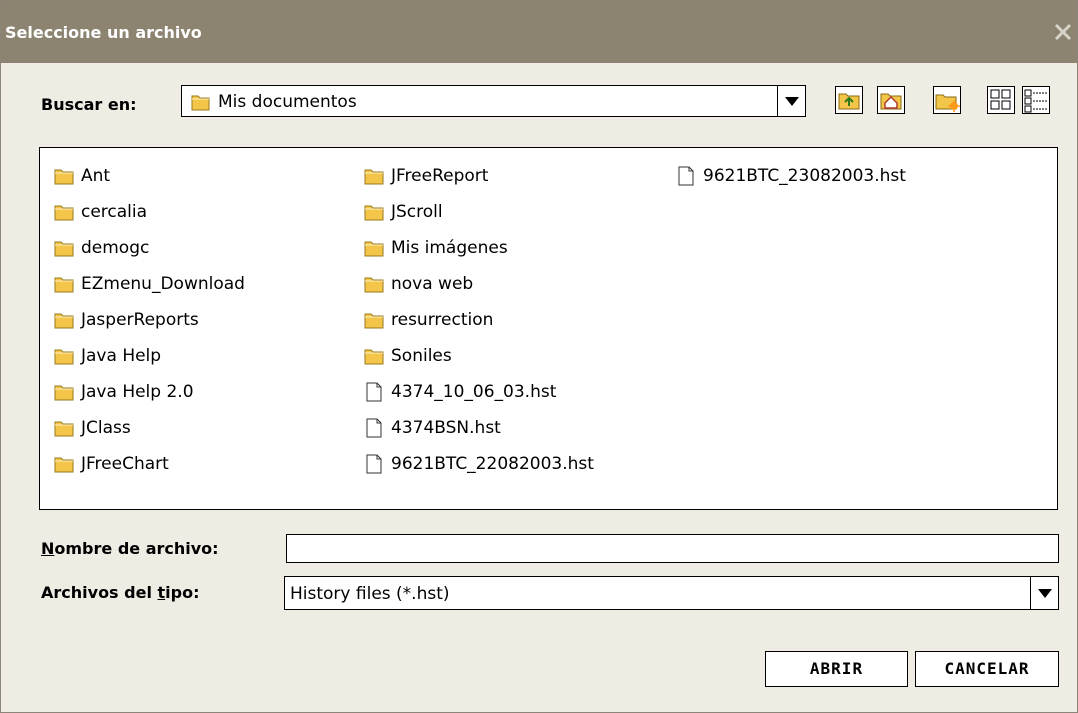 This screenshot has height=713, width=1078. Describe the element at coordinates (370, 594) in the screenshot. I see `filetype-value: History files (*.hst)` at that location.